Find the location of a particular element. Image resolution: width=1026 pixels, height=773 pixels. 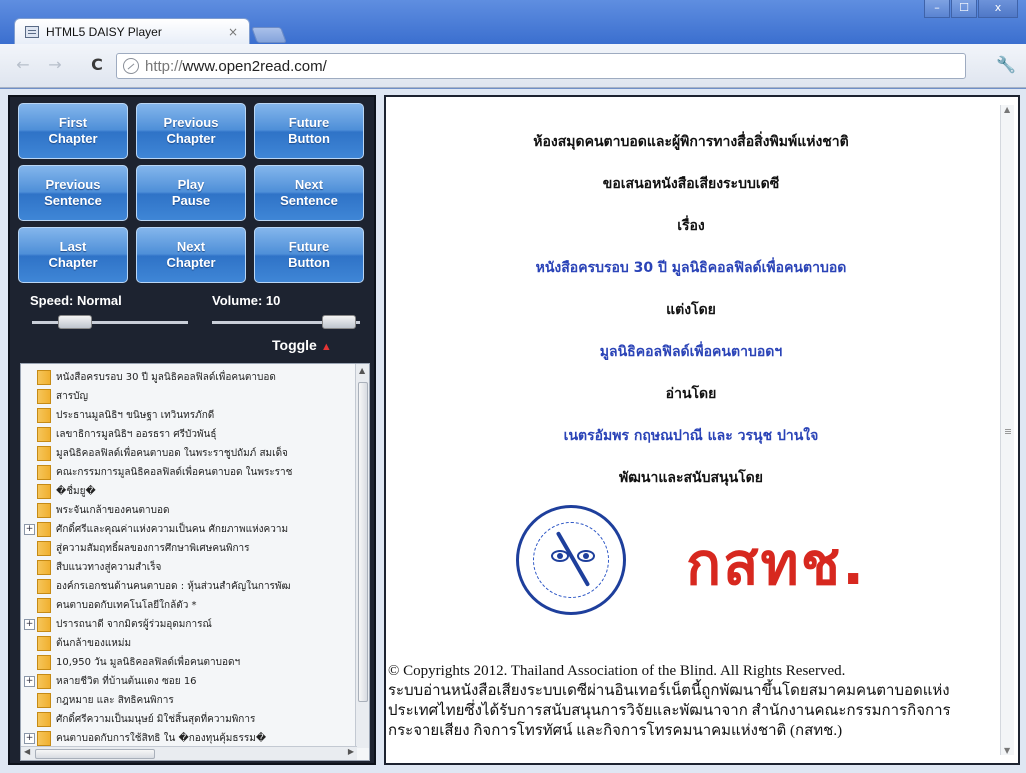

future-button-1: Future Button is located at coordinates (309, 131).